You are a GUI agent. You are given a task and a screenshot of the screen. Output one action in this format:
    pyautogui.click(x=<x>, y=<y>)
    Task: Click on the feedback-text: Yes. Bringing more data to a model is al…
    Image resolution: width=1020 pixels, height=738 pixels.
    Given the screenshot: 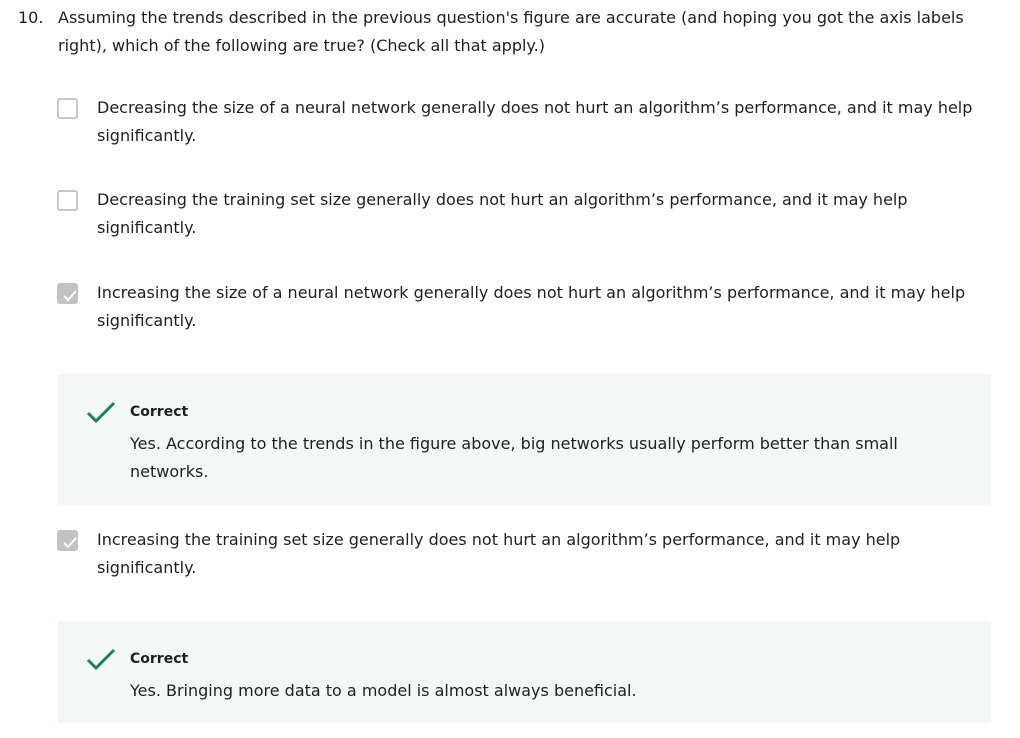 What is the action you would take?
    pyautogui.click(x=383, y=690)
    